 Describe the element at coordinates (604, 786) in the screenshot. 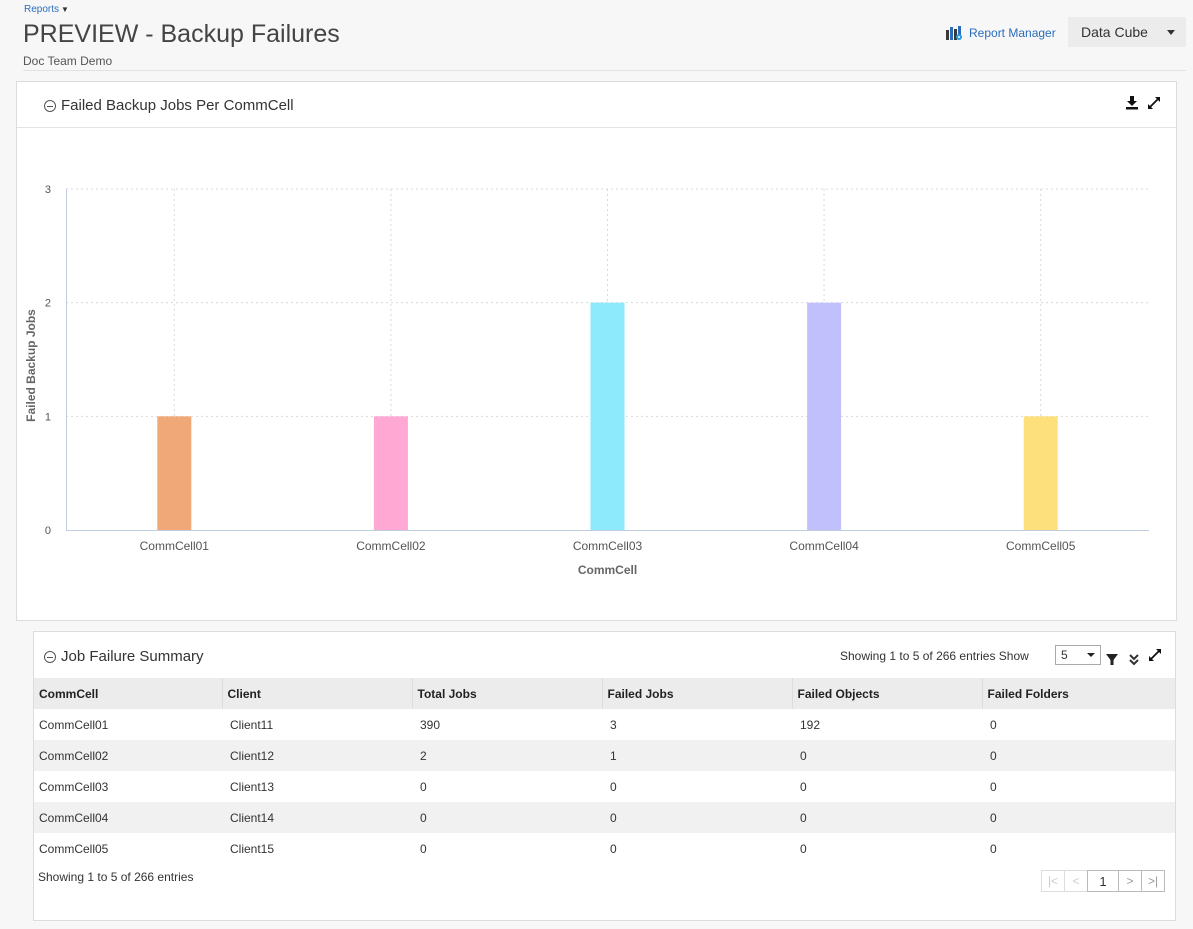

I see `table-row: CommCell03 Client13 0 0 0 0` at that location.